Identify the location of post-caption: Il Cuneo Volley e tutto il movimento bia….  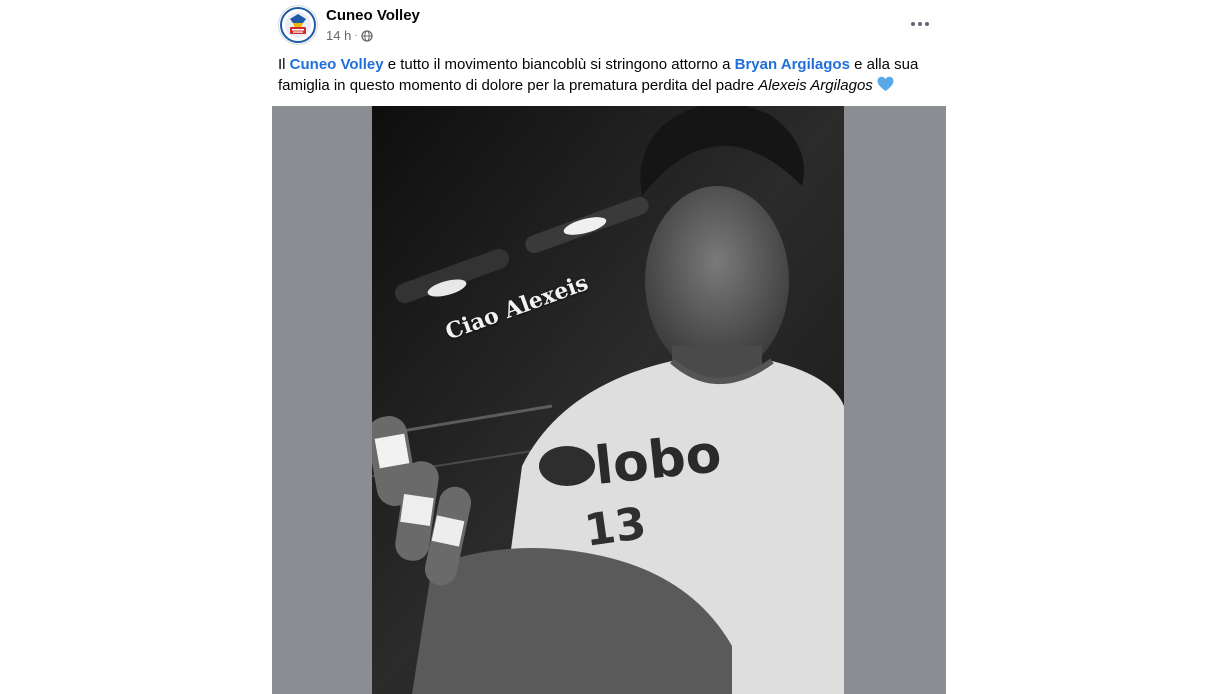
(608, 75).